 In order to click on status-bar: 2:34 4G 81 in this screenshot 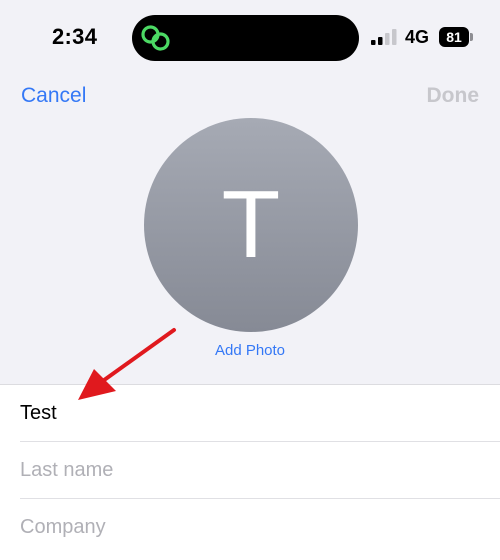, I will do `click(250, 37)`.